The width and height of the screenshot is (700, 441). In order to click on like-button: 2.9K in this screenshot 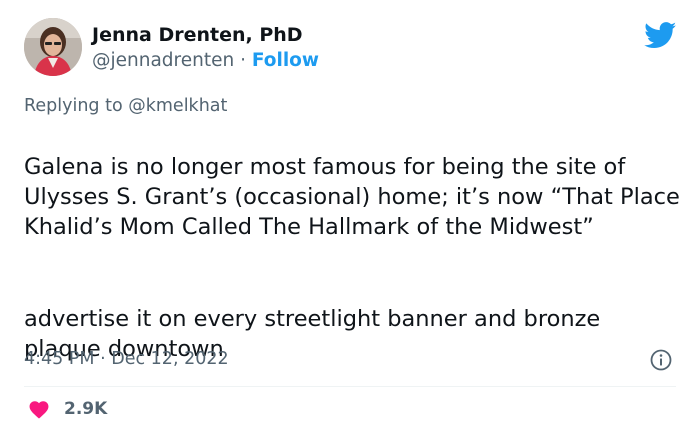, I will do `click(67, 409)`.